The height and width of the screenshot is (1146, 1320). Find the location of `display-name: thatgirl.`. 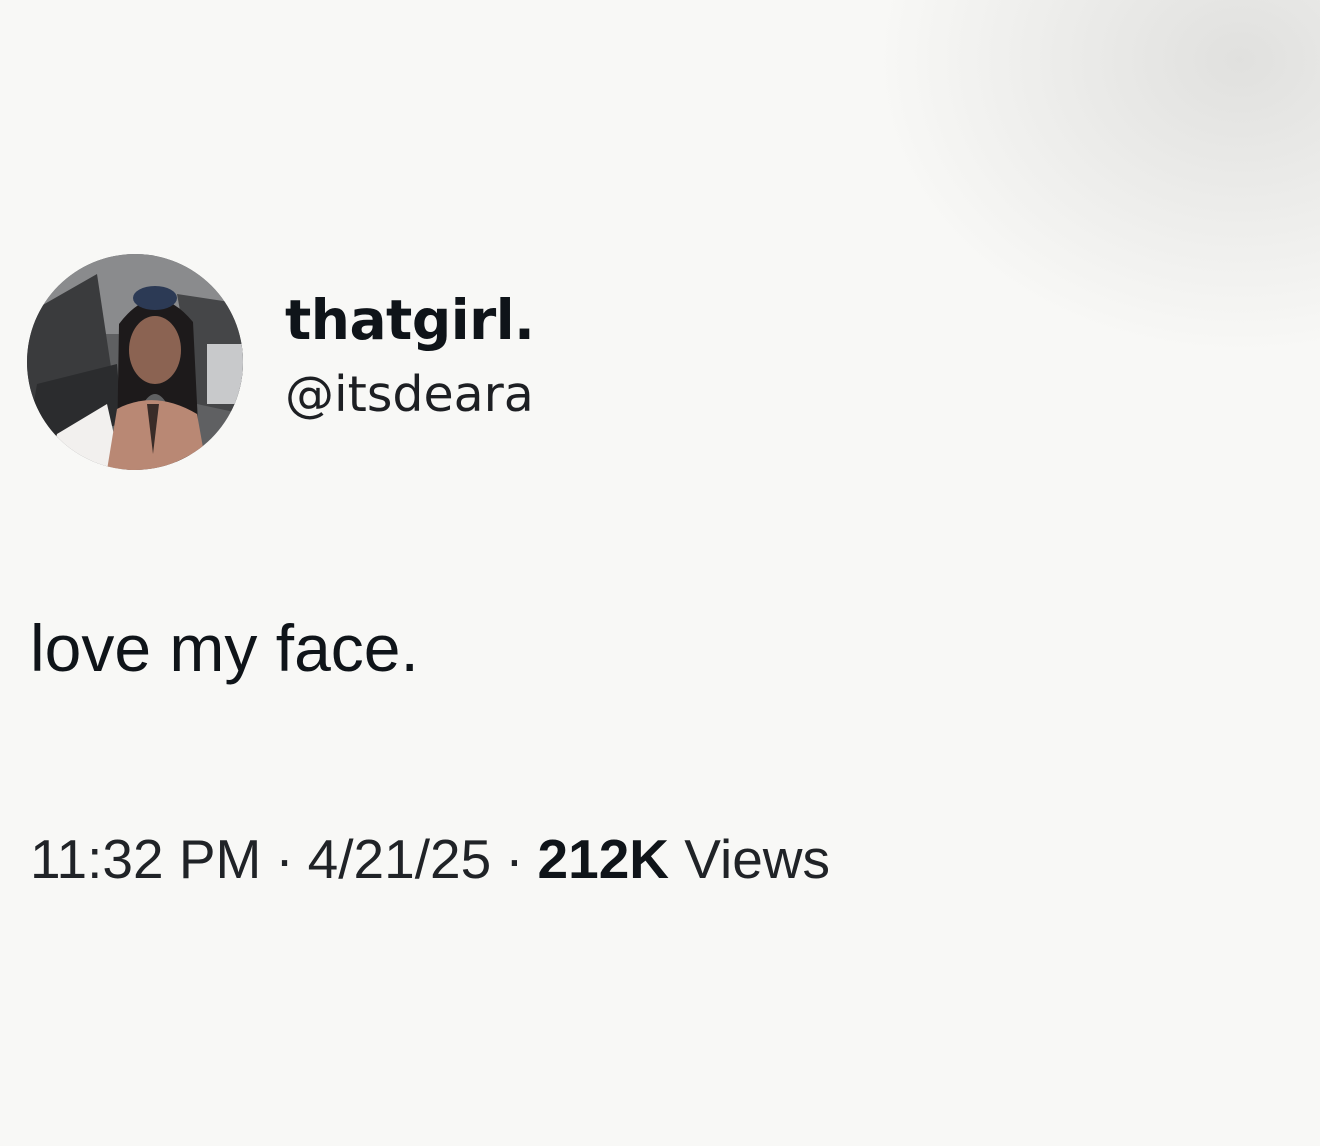

display-name: thatgirl. is located at coordinates (410, 320).